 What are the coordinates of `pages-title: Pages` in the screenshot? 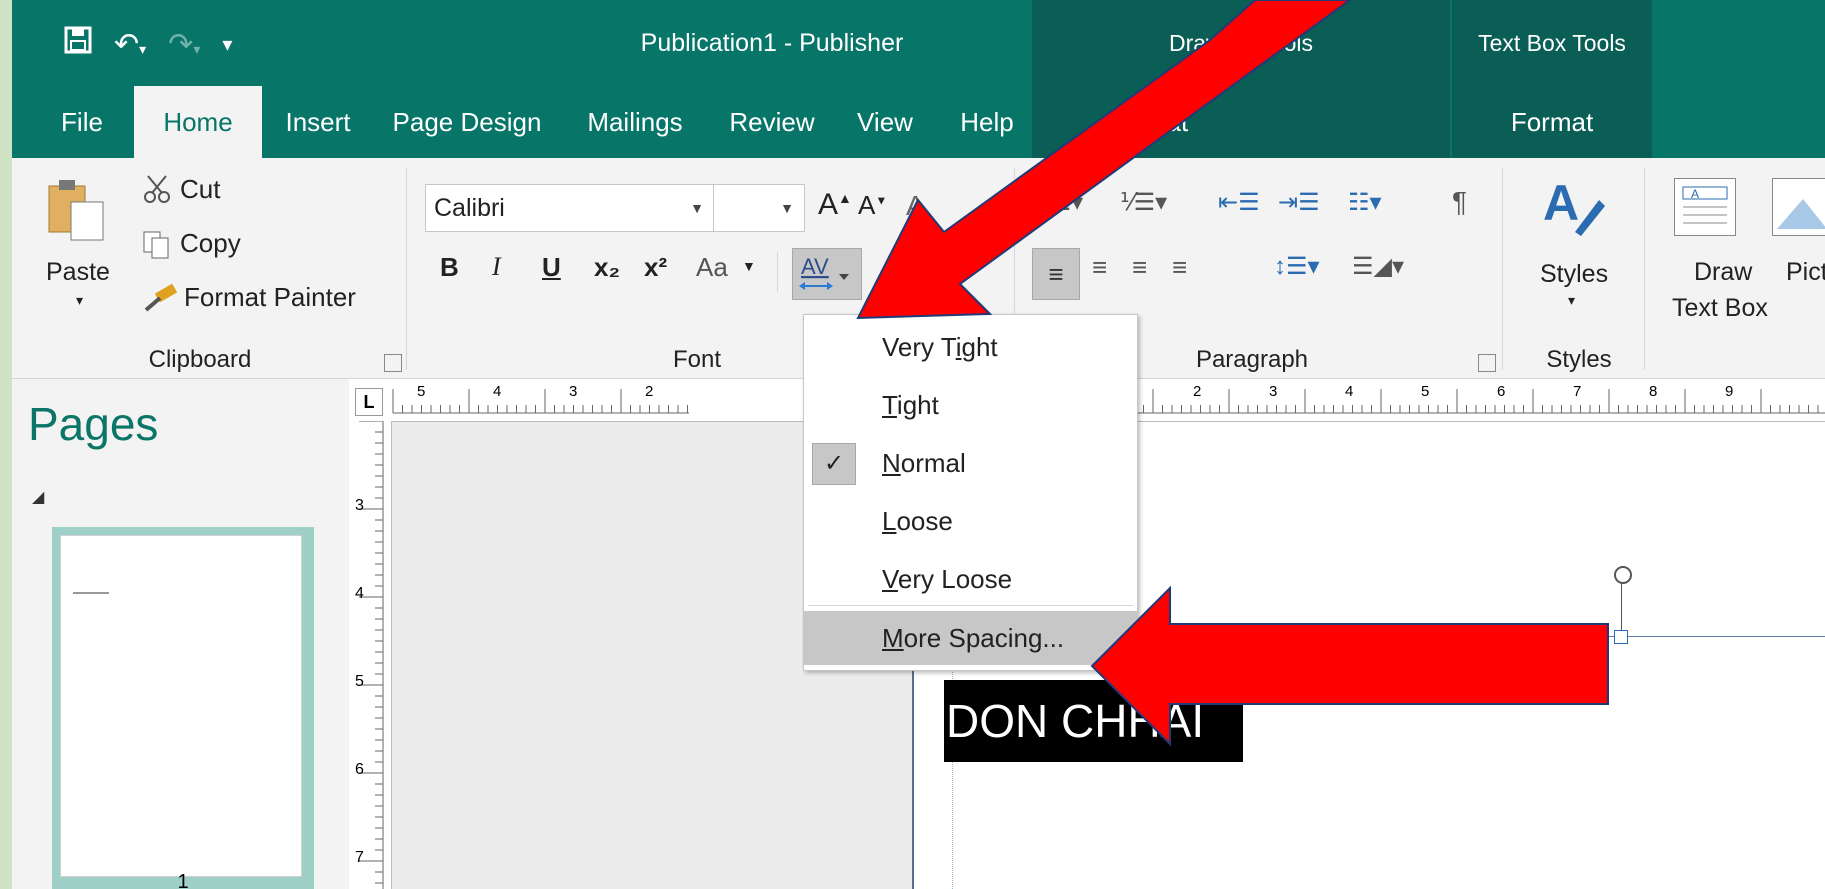 It's located at (93, 424).